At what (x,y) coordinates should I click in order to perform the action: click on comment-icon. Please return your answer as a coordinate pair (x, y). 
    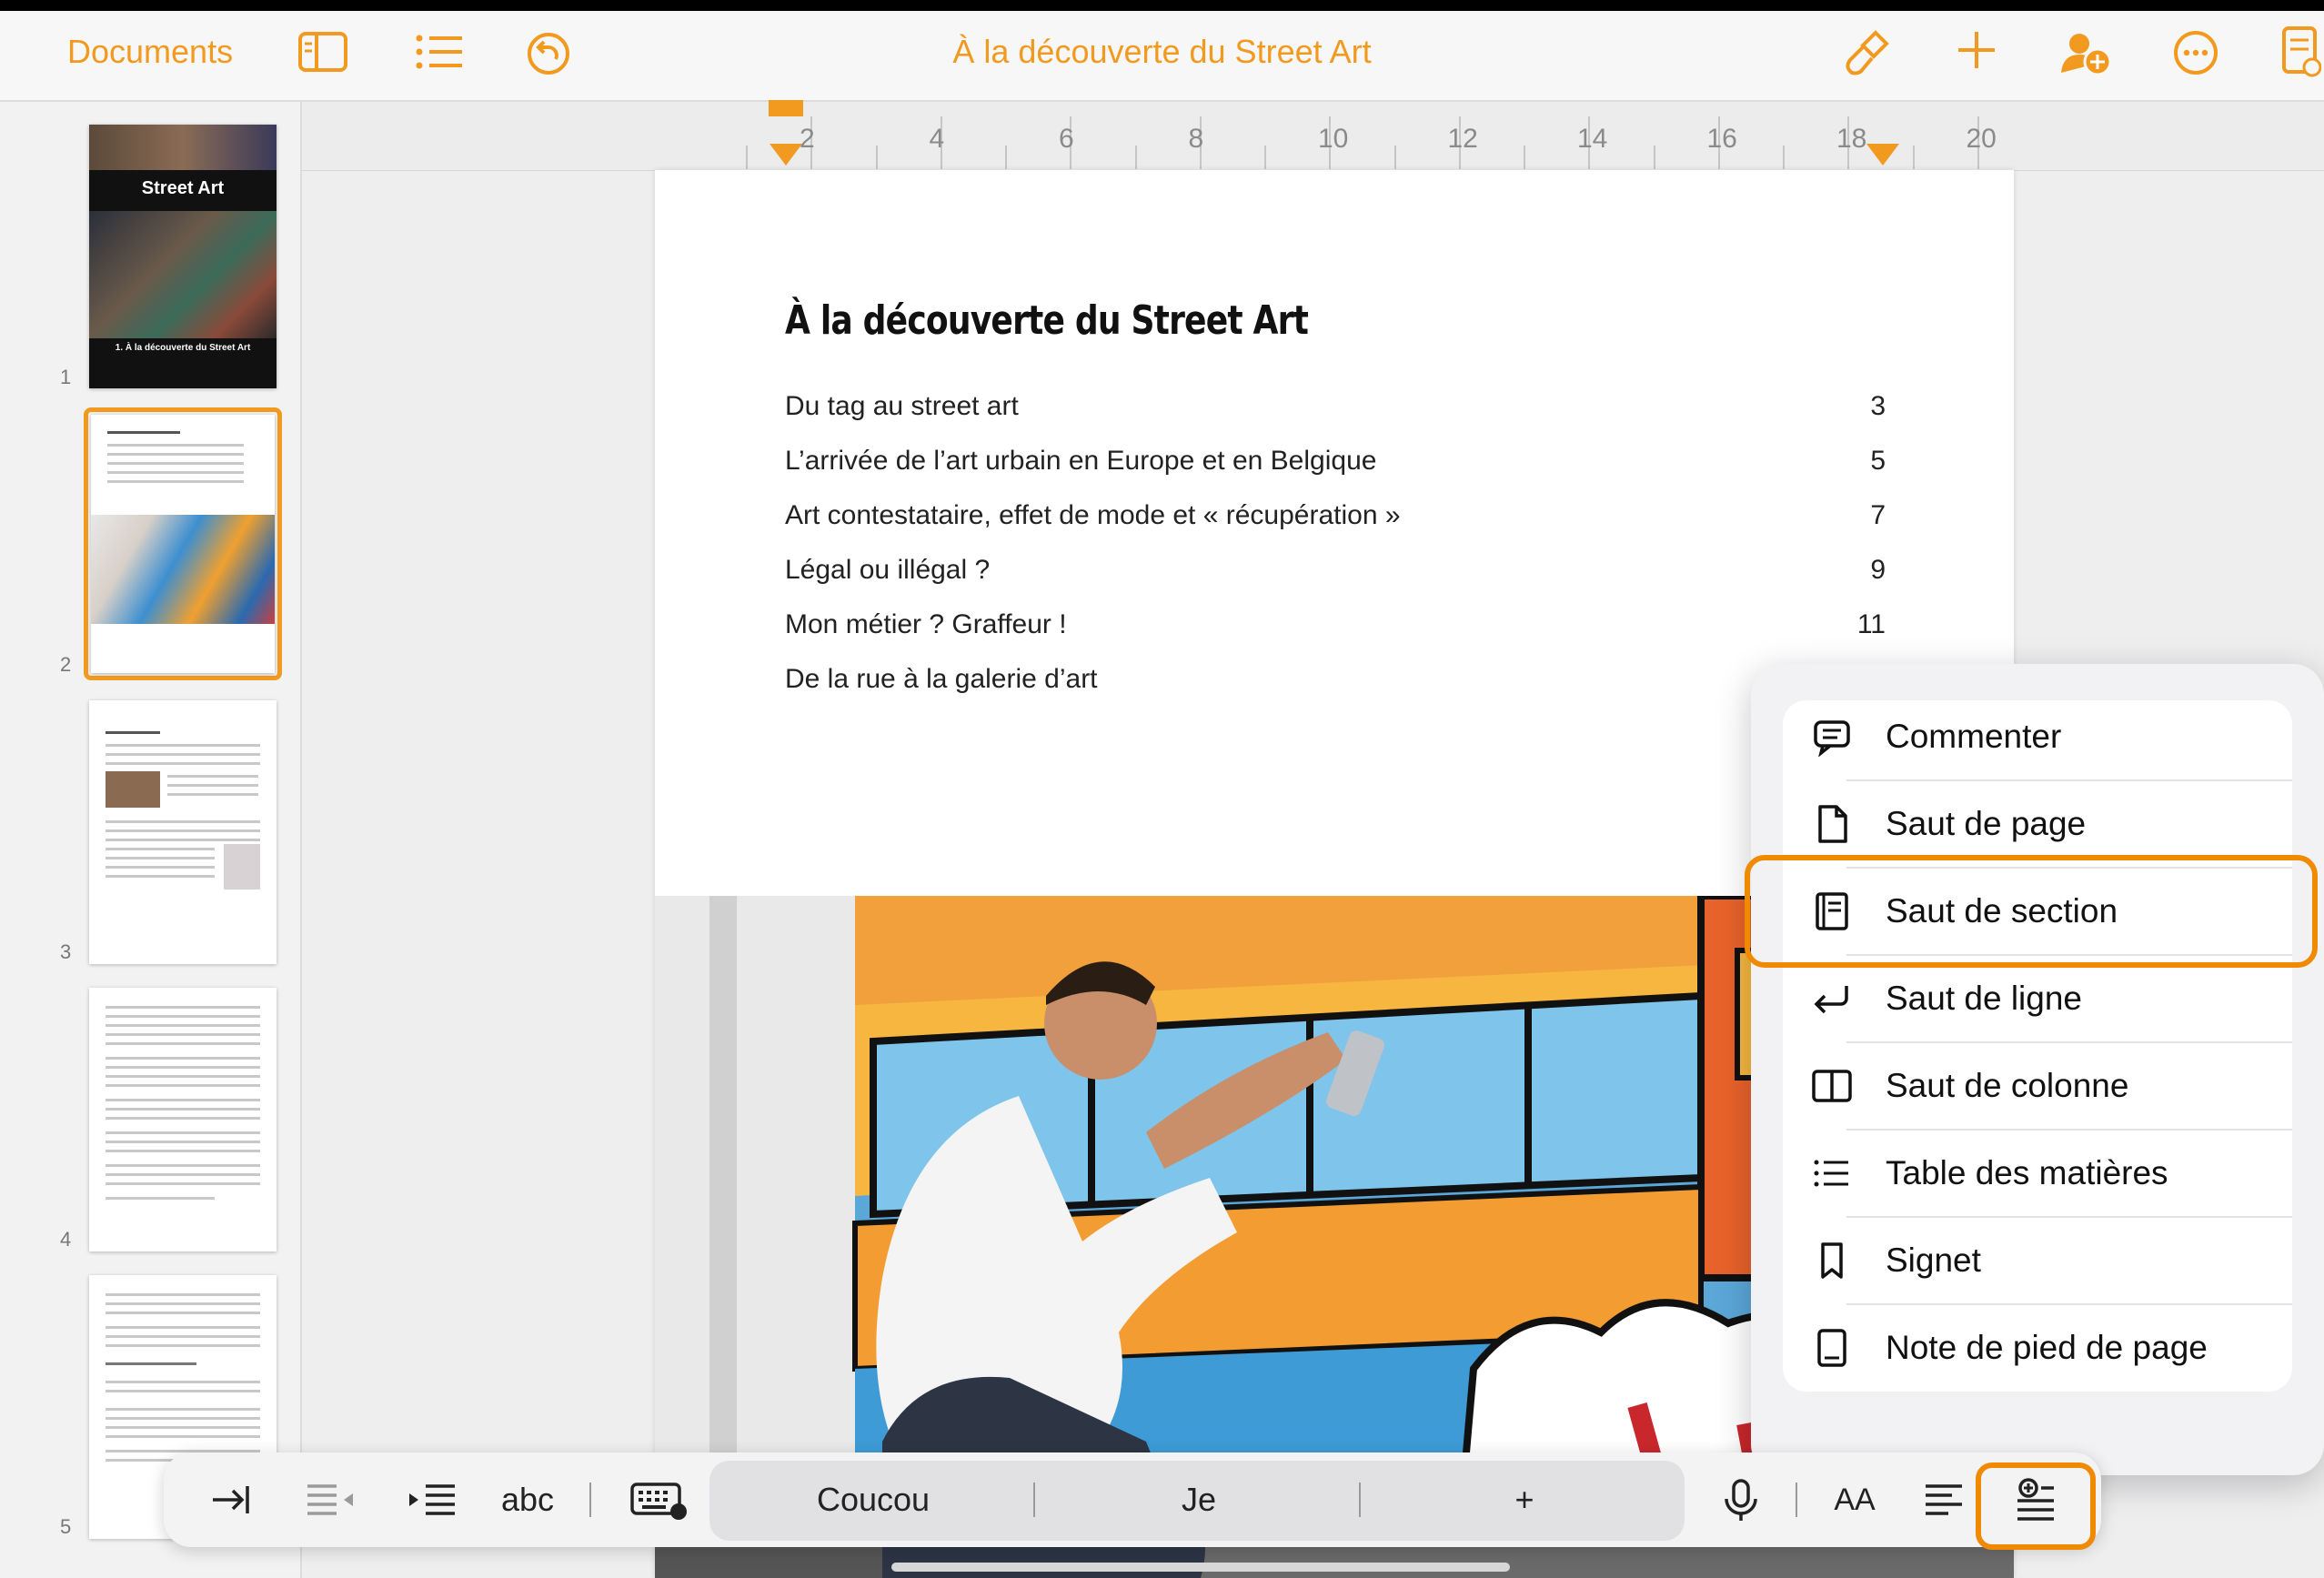
    Looking at the image, I should click on (1832, 737).